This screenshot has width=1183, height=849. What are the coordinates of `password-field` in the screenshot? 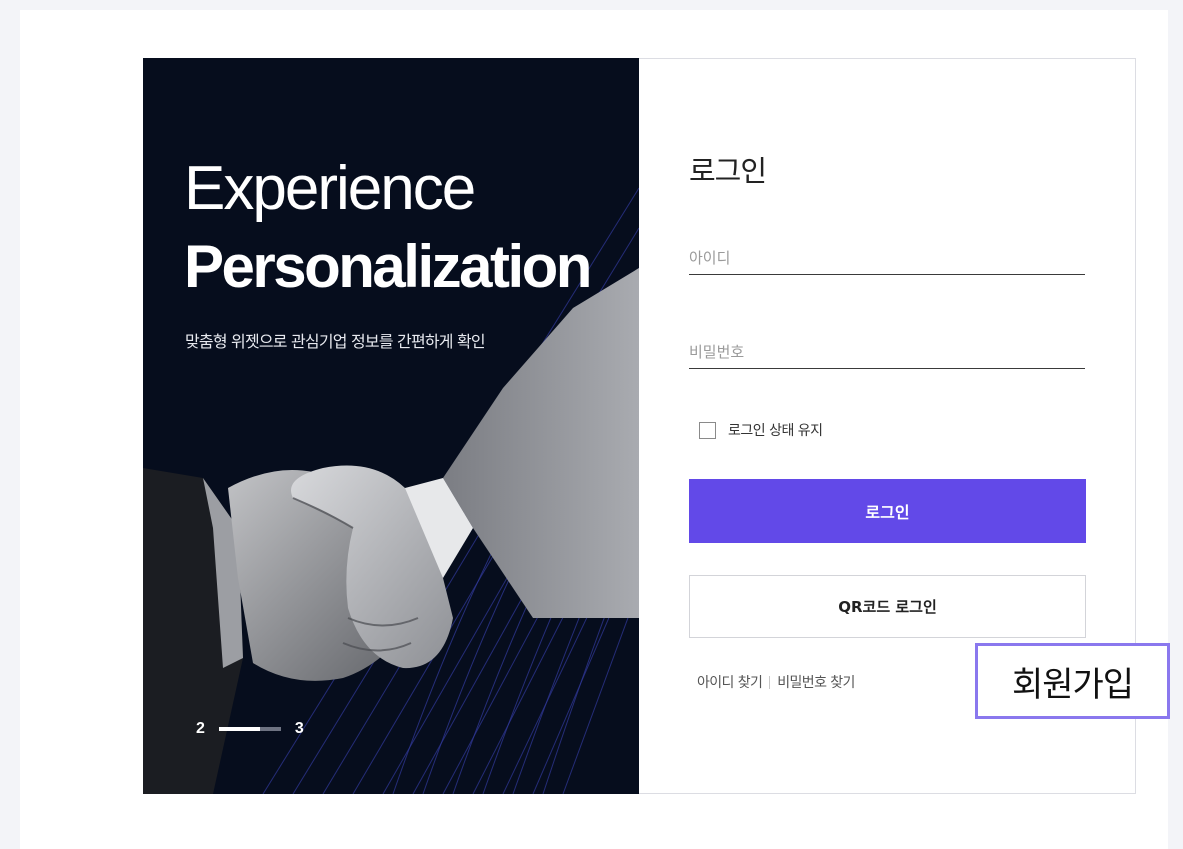 It's located at (887, 352).